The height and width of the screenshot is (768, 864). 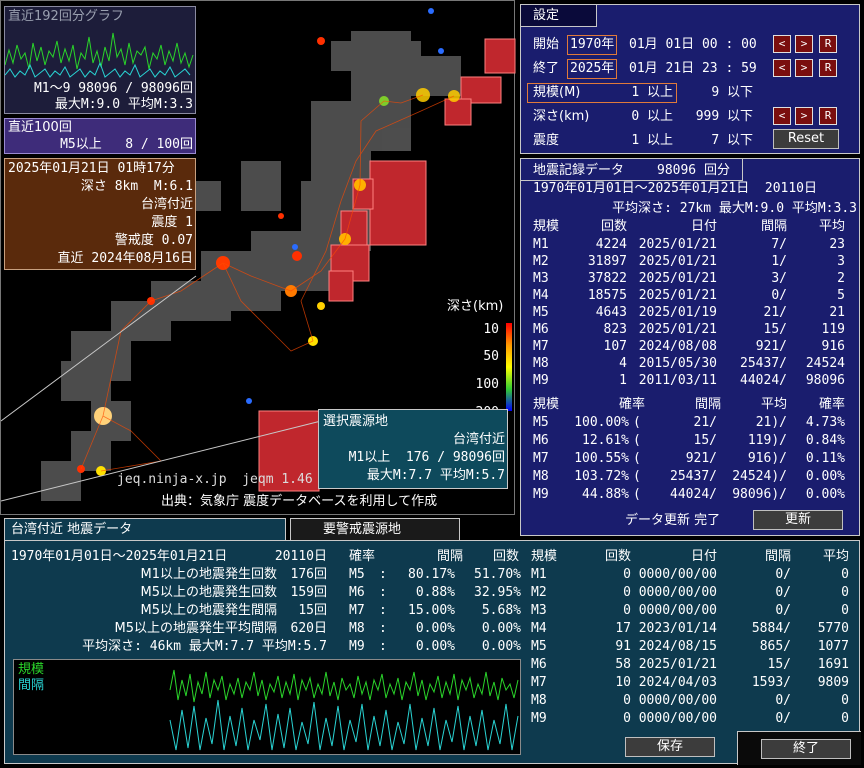 What do you see at coordinates (501, 610) in the screenshot?
I see `region-prob-cell: 5.68%` at bounding box center [501, 610].